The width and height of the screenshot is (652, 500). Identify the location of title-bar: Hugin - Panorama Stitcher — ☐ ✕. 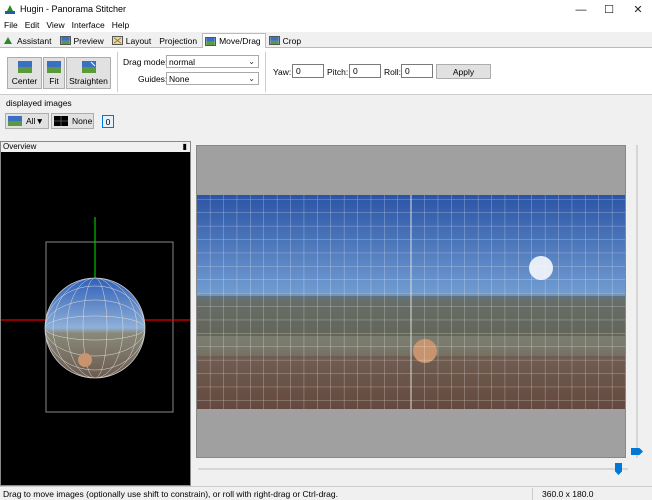
(326, 9).